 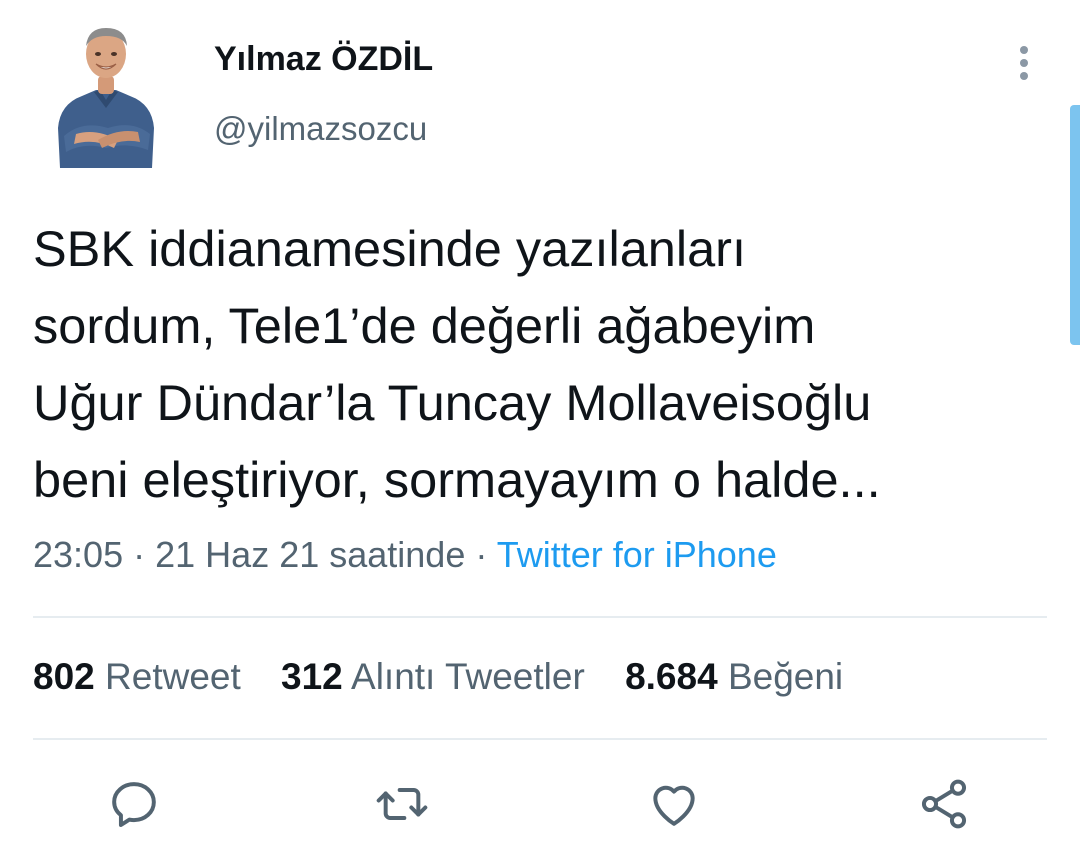 What do you see at coordinates (390, 248) in the screenshot?
I see `tweet-text-line: SBK iddianamesinde yazılanları` at bounding box center [390, 248].